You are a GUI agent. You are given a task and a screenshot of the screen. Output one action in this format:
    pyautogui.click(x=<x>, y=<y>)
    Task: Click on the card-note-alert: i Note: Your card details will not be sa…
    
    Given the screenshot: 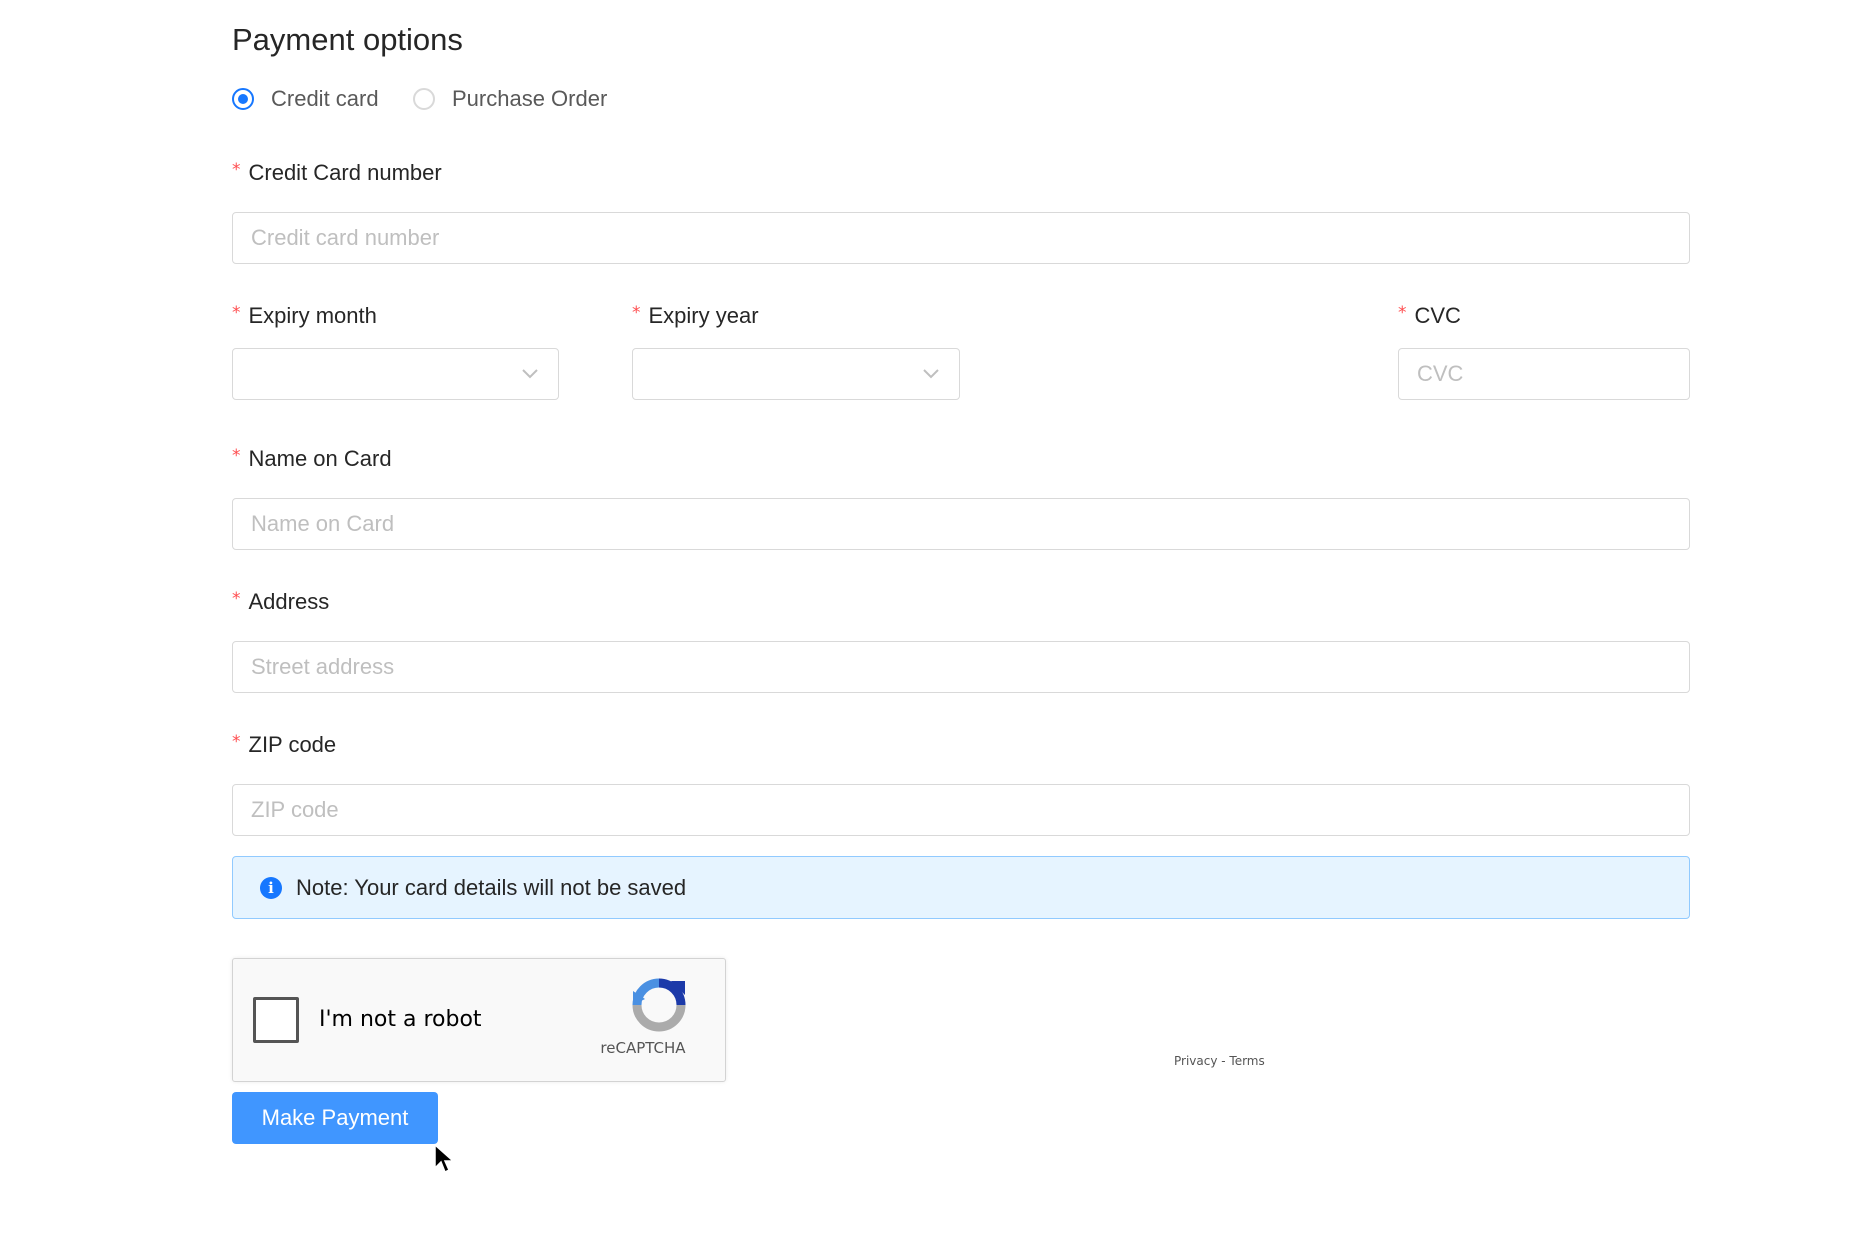 What is the action you would take?
    pyautogui.click(x=961, y=887)
    